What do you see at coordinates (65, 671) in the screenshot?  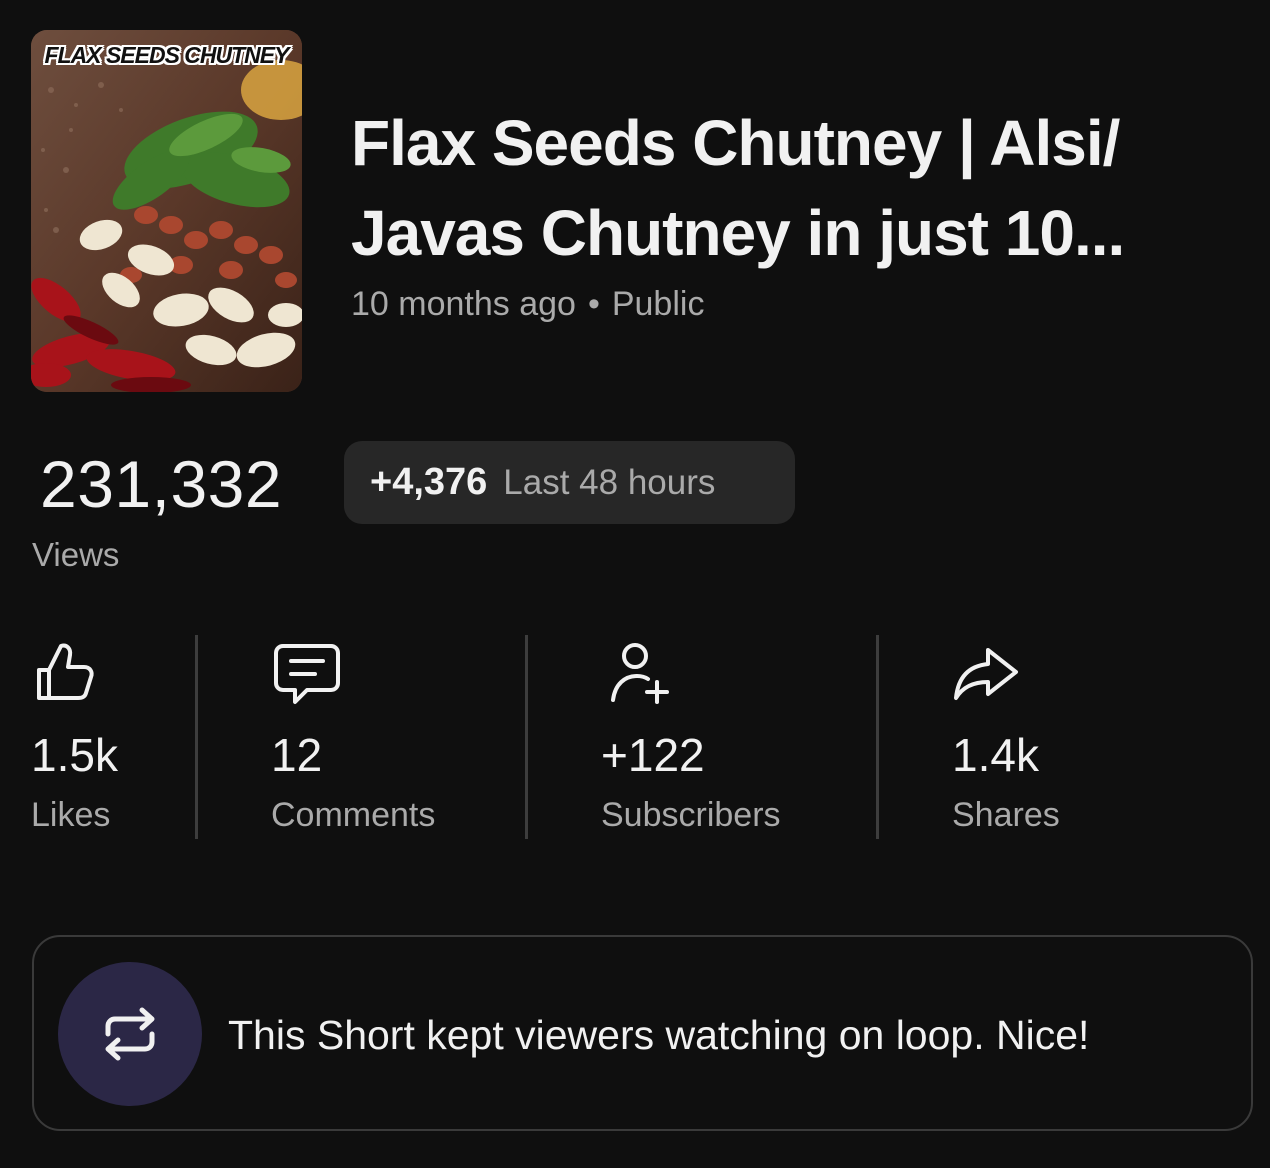 I see `thumbs-up-icon` at bounding box center [65, 671].